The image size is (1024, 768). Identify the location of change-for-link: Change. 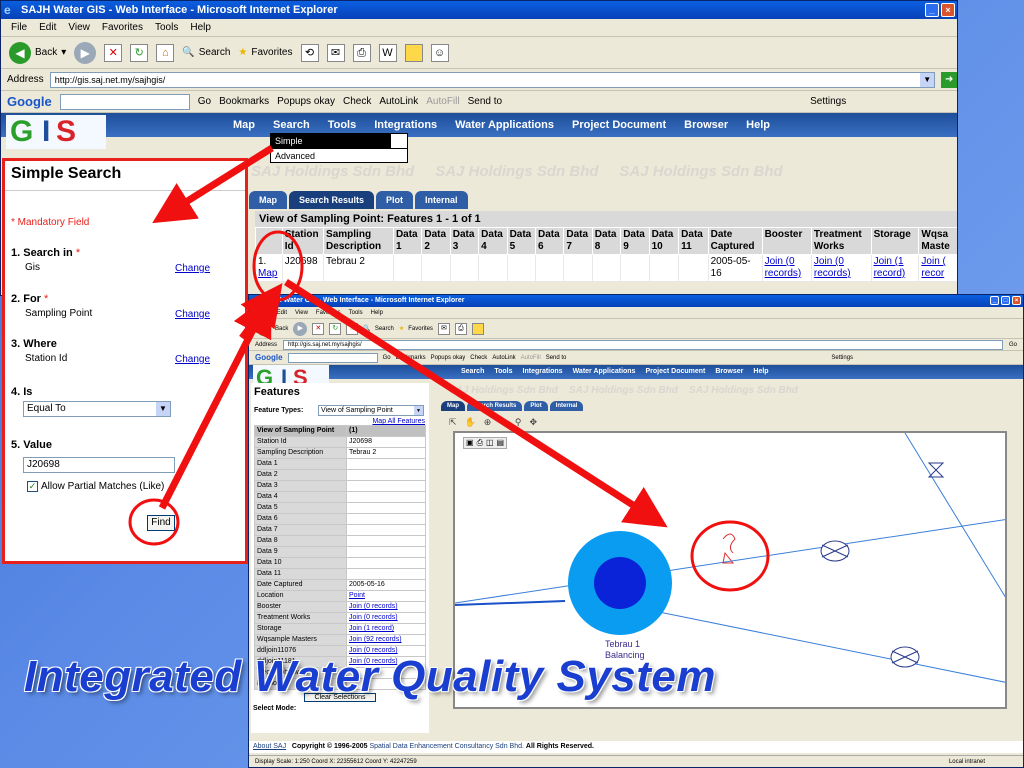
(192, 314).